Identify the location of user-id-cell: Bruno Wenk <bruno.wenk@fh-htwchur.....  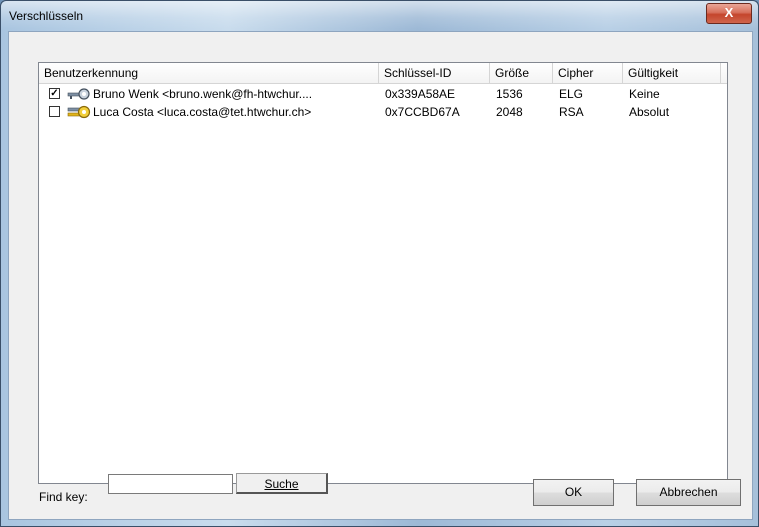
(203, 94).